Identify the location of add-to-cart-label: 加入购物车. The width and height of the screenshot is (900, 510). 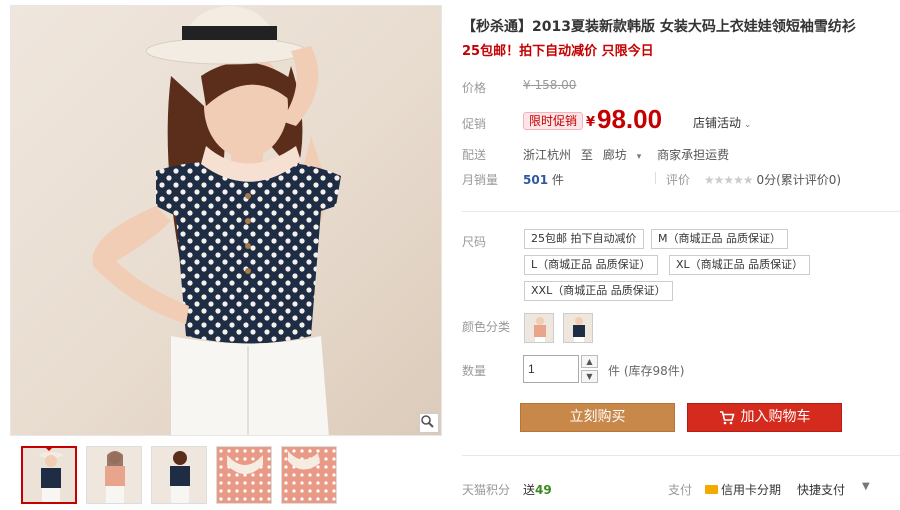
(775, 417).